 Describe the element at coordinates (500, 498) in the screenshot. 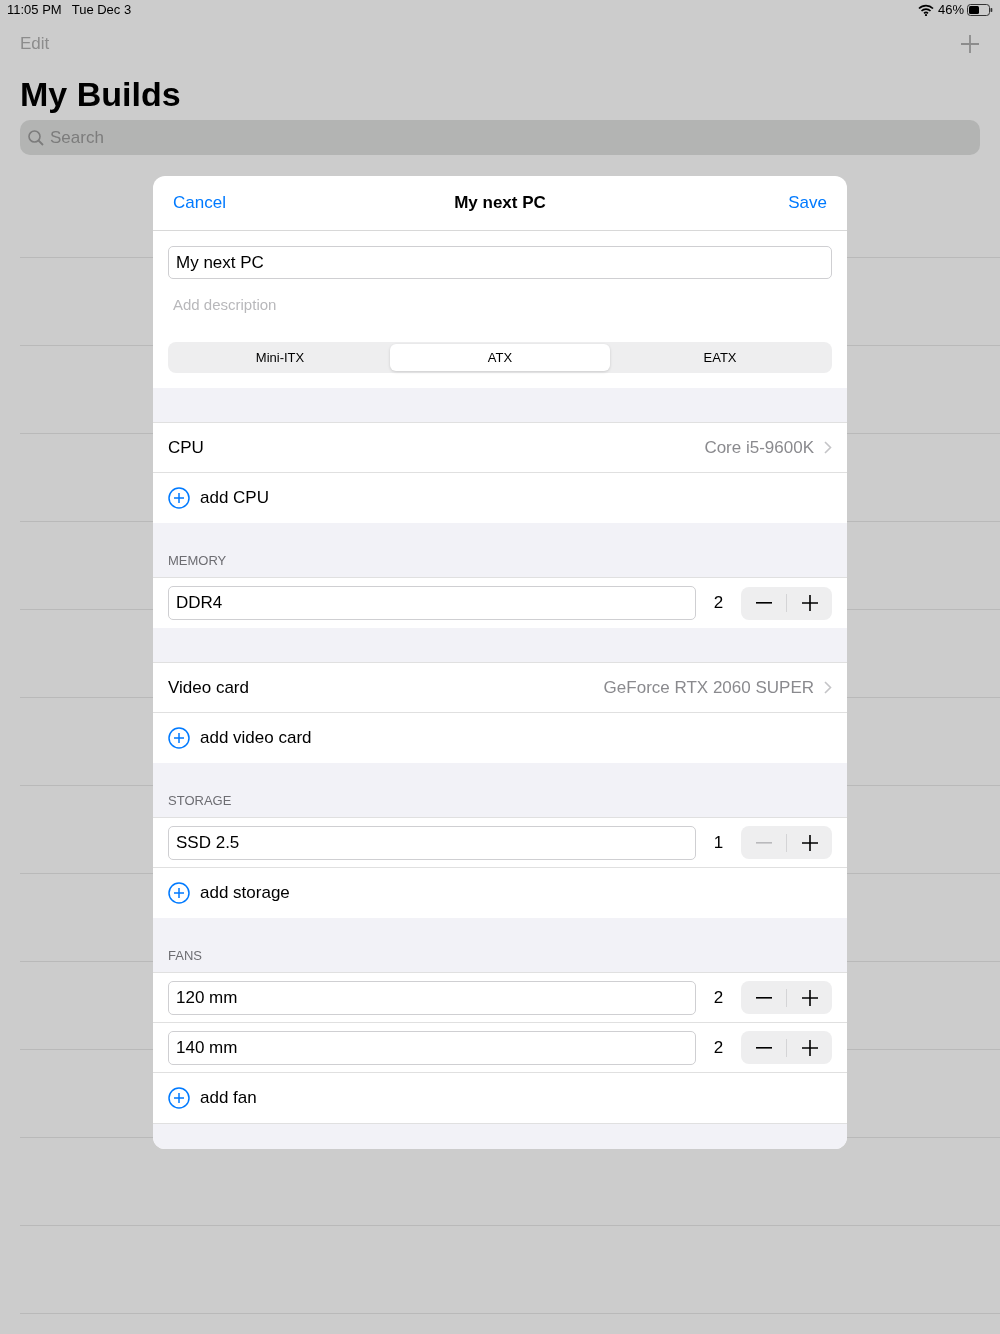

I see `add-row: add CPU` at that location.